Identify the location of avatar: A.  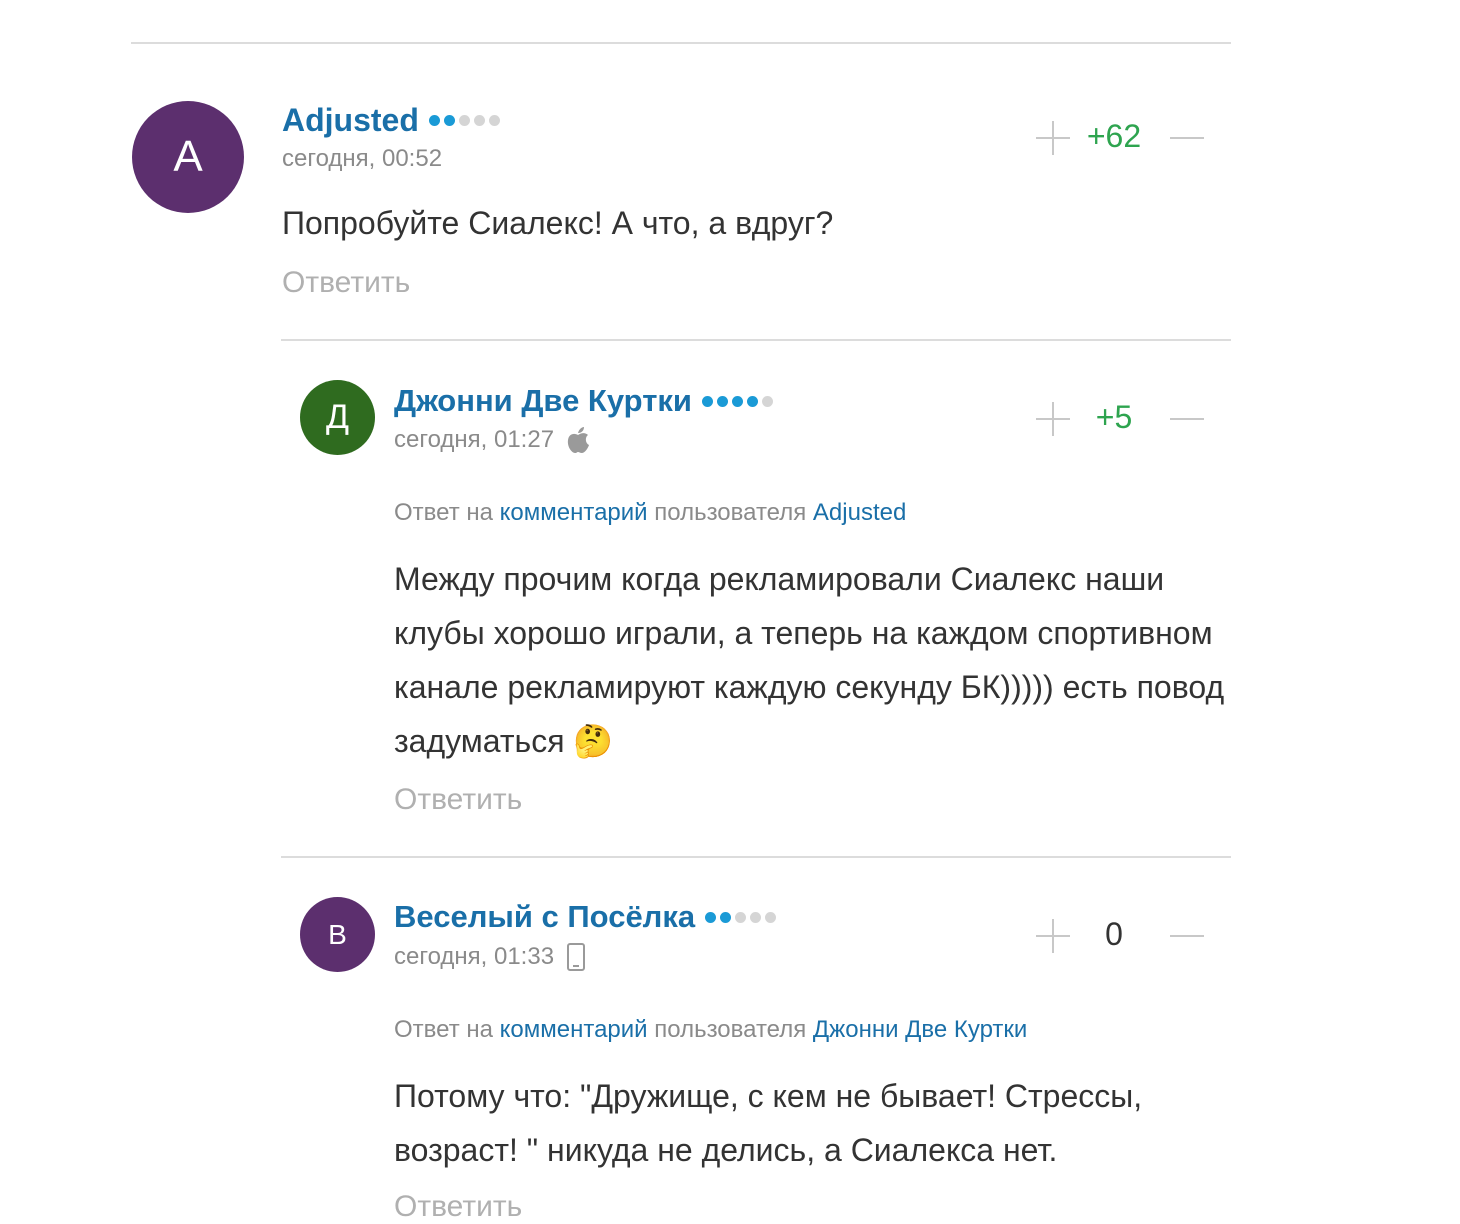
(188, 157).